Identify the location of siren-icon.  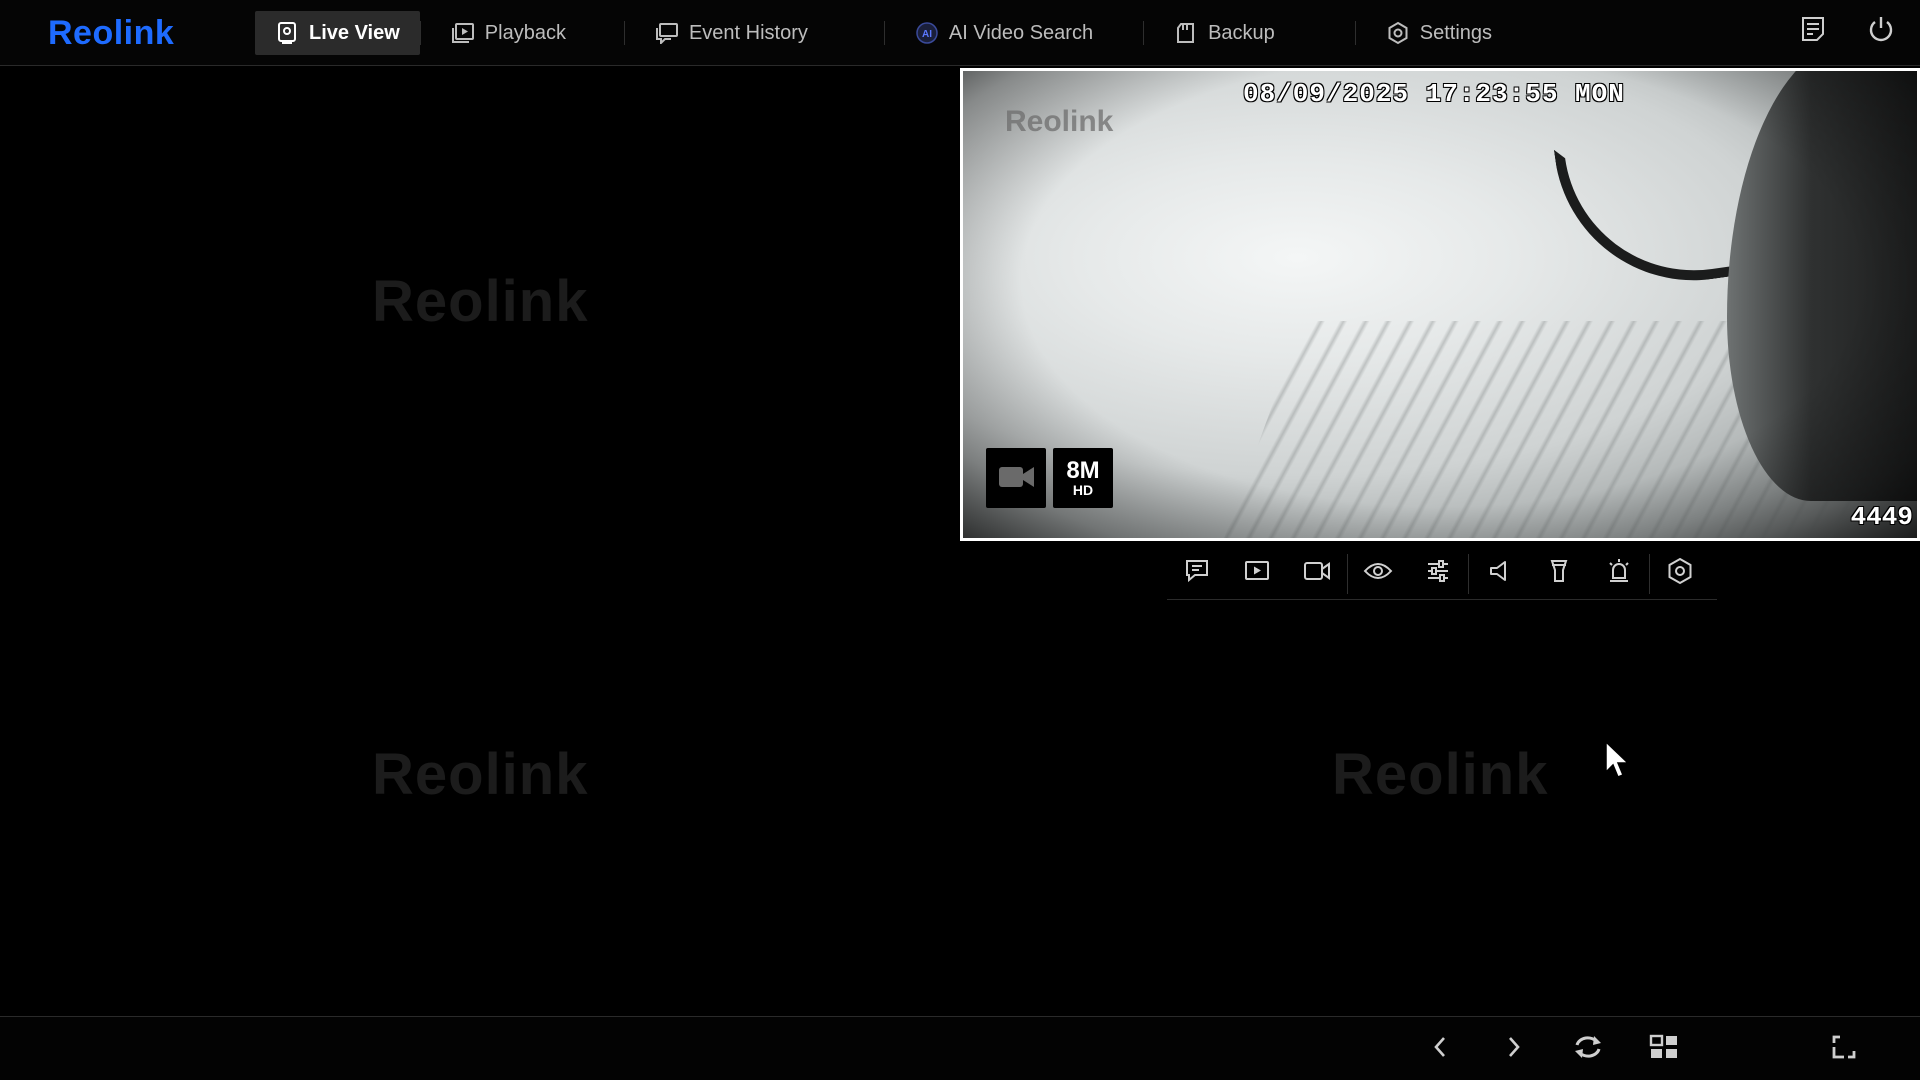
(1619, 573).